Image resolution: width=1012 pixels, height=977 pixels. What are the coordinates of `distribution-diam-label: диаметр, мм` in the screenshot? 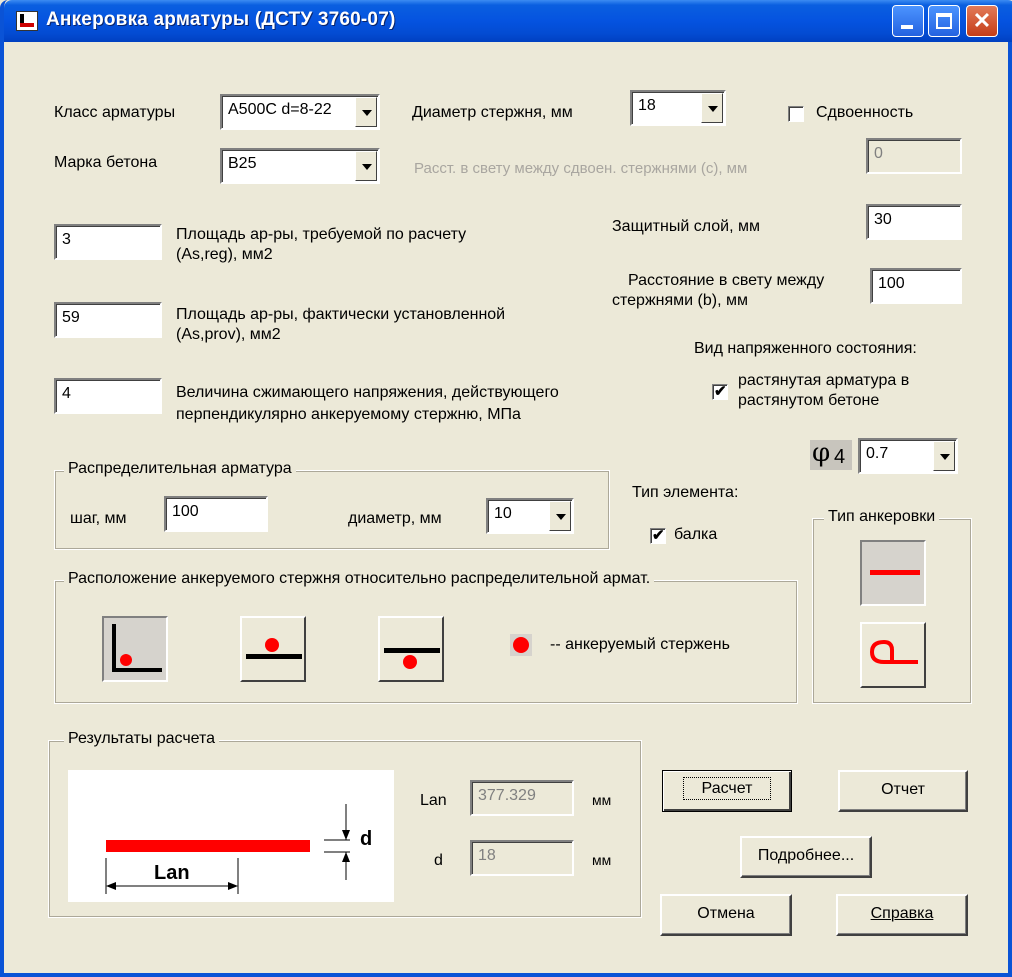 It's located at (395, 518).